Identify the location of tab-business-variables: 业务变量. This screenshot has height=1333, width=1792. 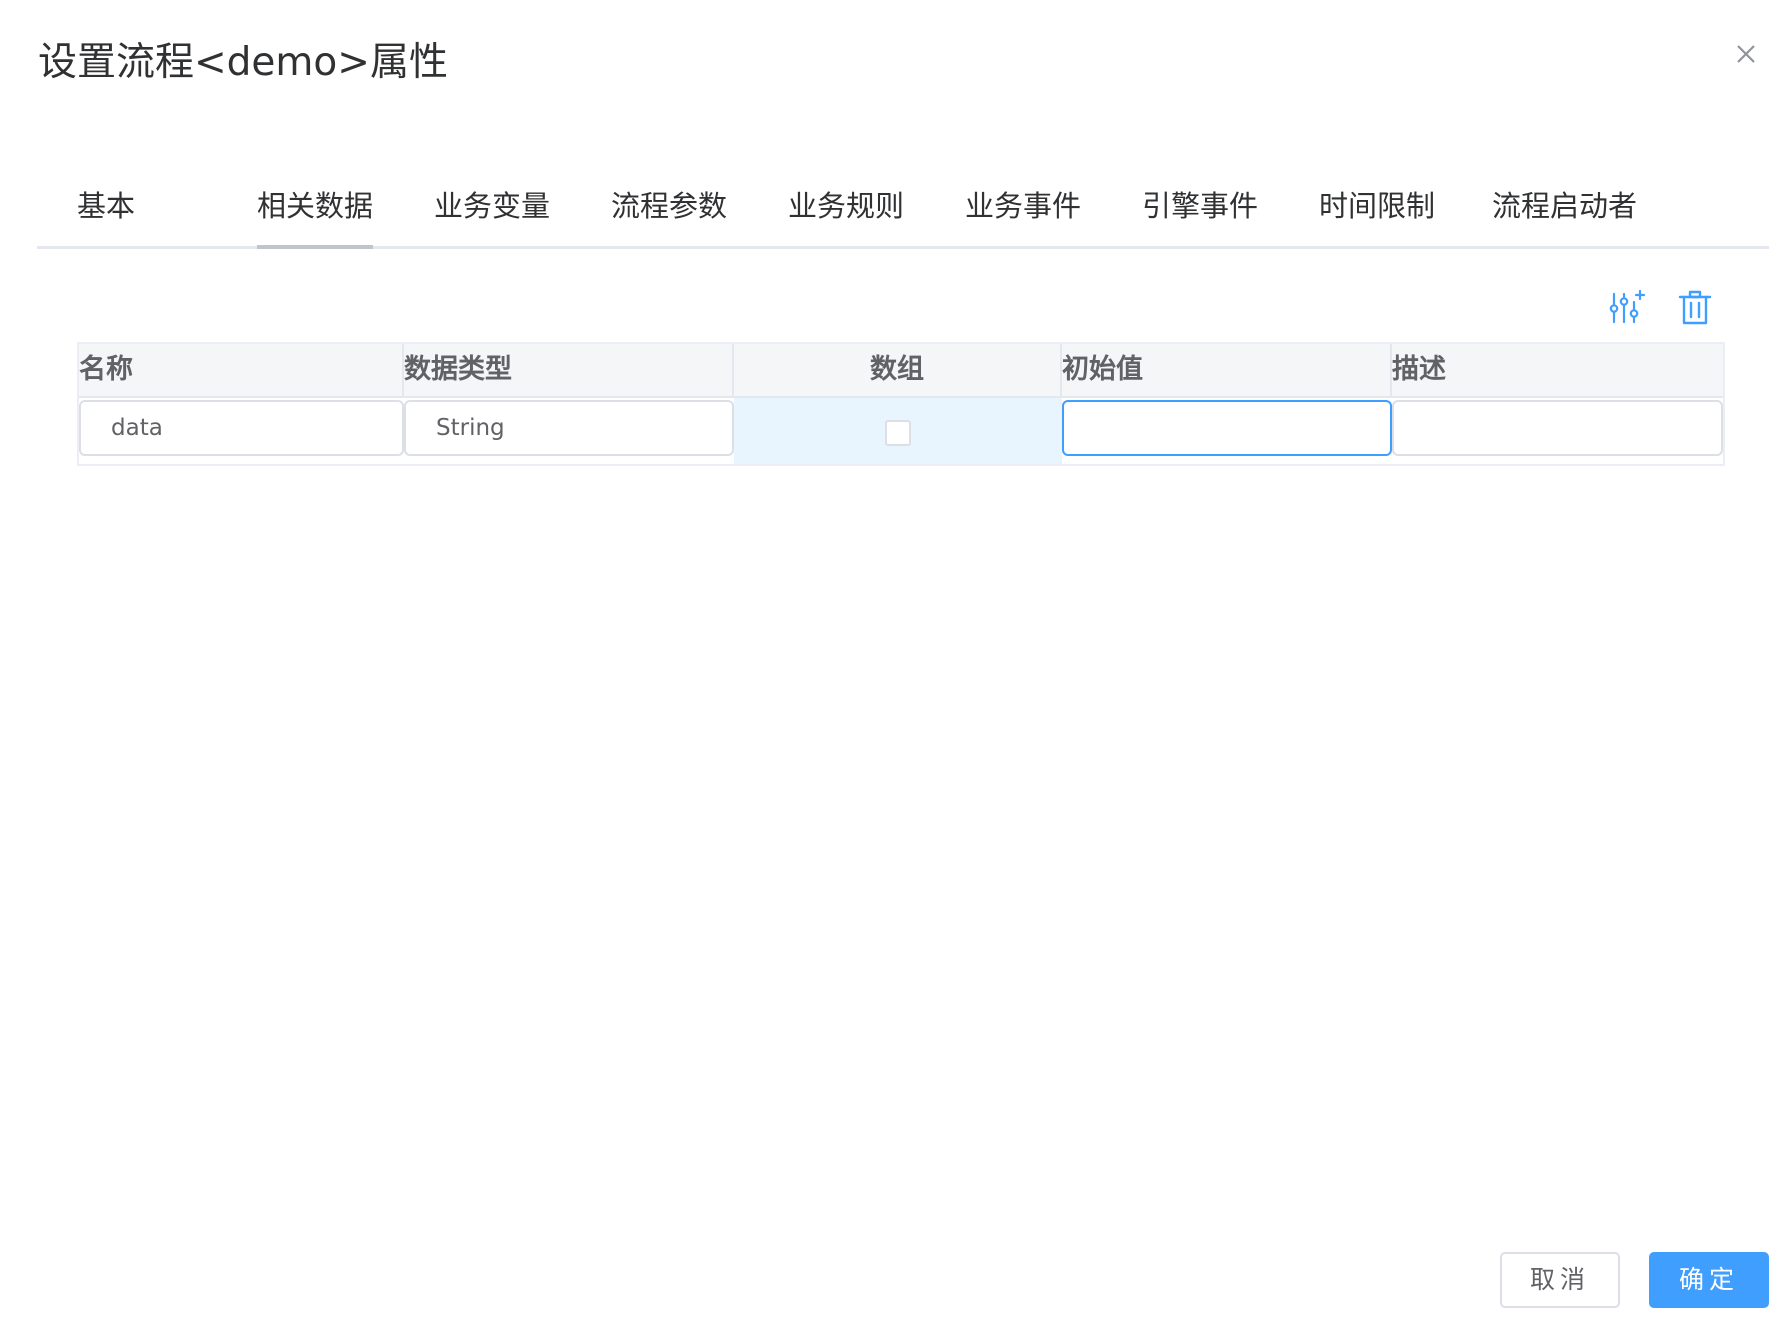
(492, 213).